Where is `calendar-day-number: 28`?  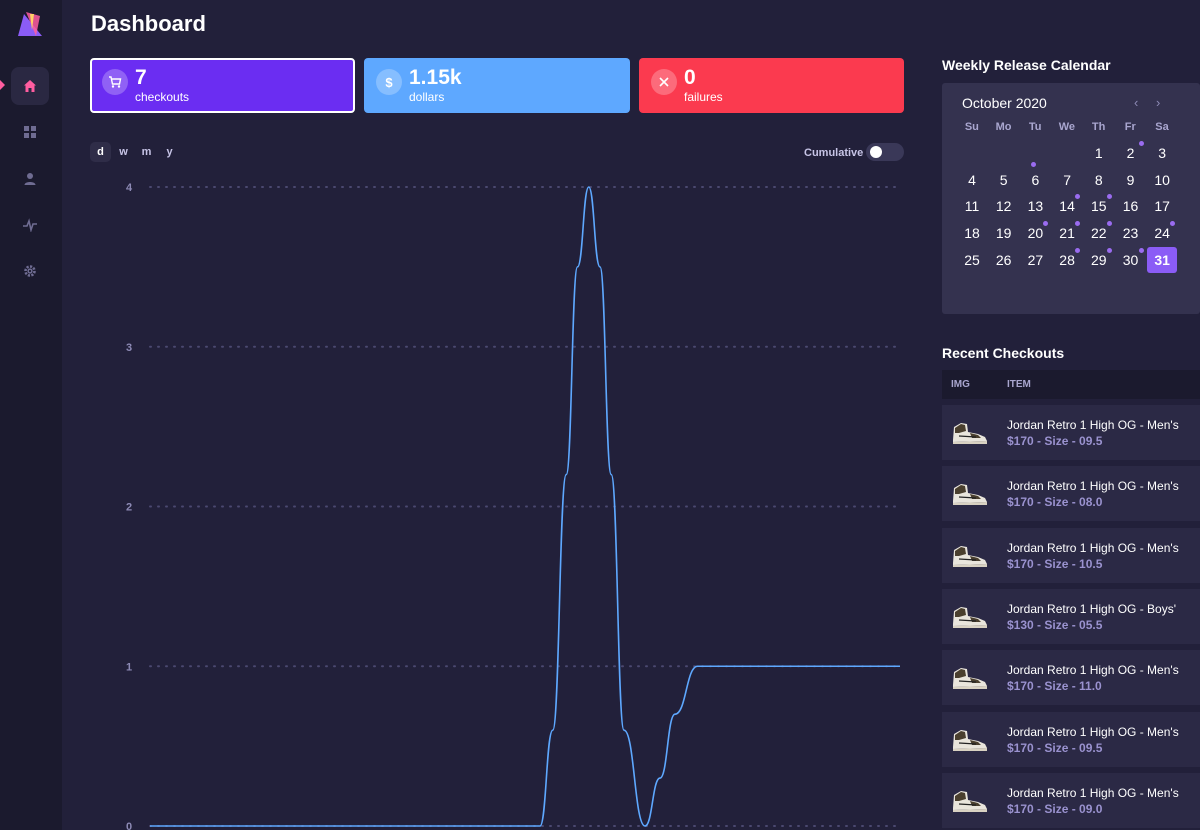 calendar-day-number: 28 is located at coordinates (1067, 259).